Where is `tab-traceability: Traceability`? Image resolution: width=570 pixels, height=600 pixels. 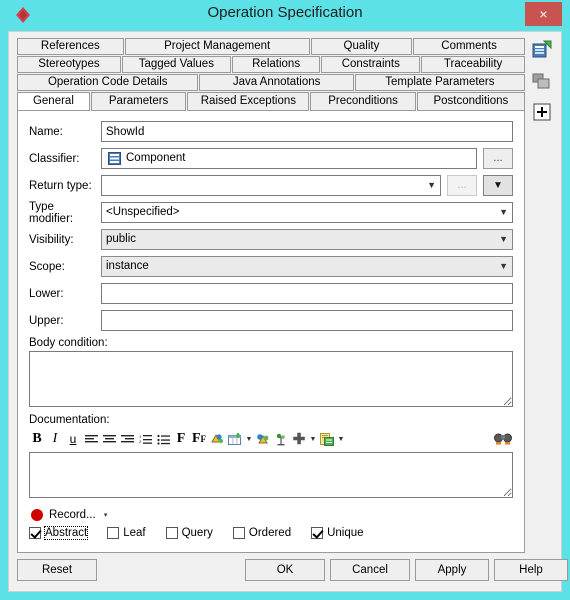 tab-traceability: Traceability is located at coordinates (473, 64).